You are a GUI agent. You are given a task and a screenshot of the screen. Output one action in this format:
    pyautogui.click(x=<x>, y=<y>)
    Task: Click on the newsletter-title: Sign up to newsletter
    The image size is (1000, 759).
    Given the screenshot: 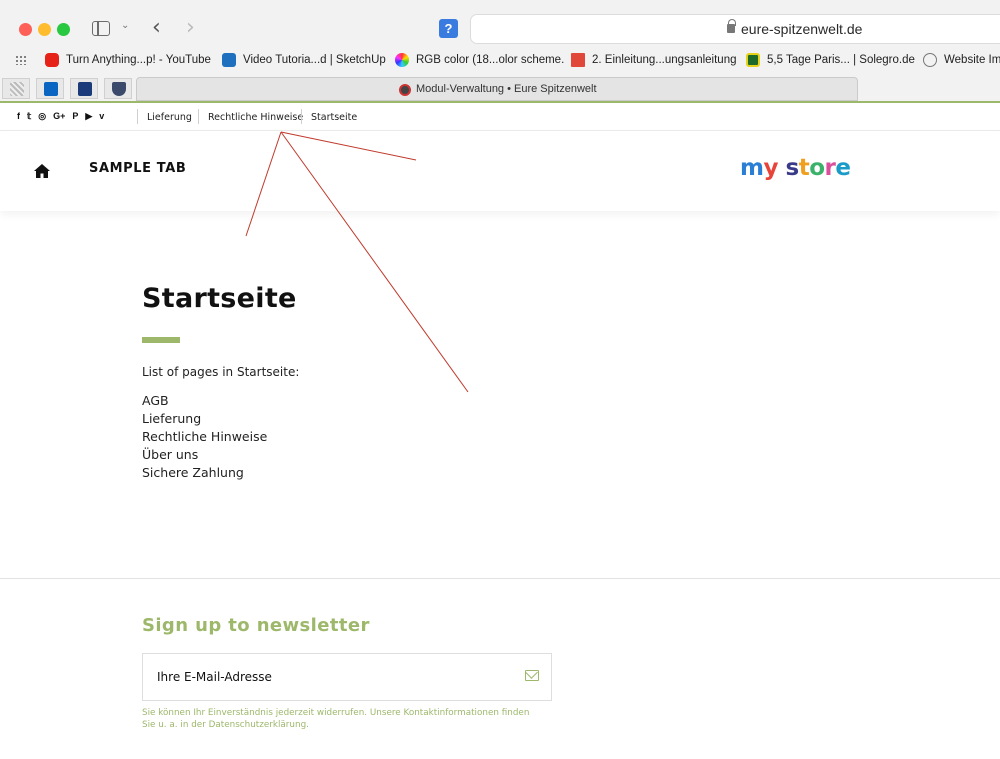 What is the action you would take?
    pyautogui.click(x=256, y=625)
    